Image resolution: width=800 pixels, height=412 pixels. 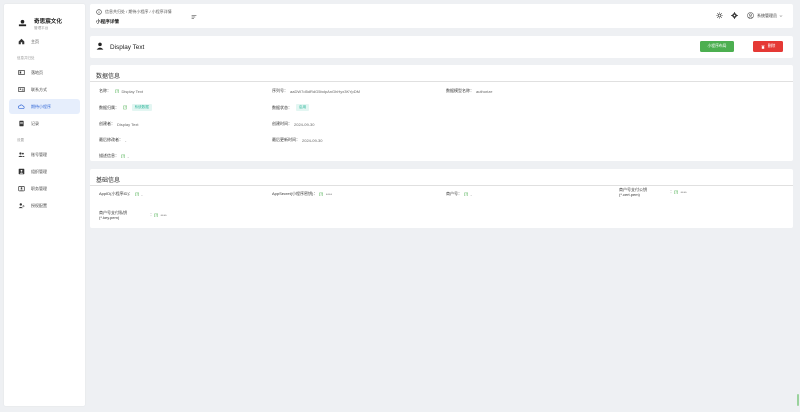 I want to click on field-model-name: 数据模型名称： authorize, so click(x=469, y=91).